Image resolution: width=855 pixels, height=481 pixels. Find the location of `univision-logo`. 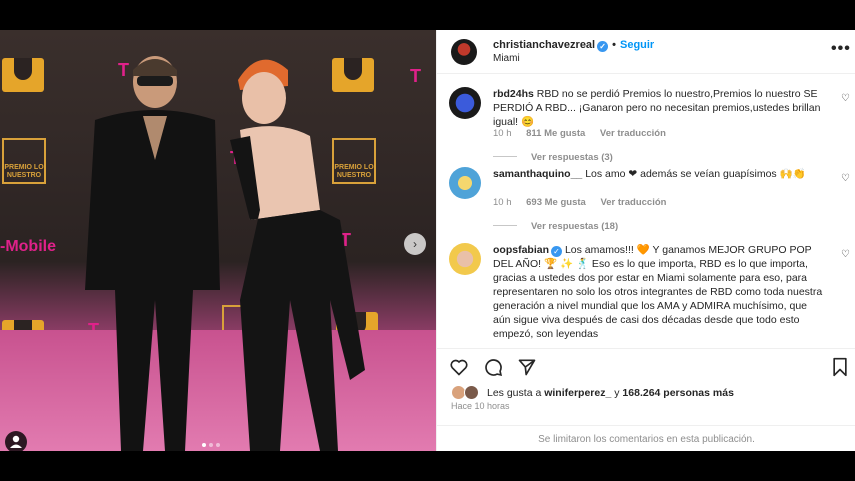

univision-logo is located at coordinates (23, 75).